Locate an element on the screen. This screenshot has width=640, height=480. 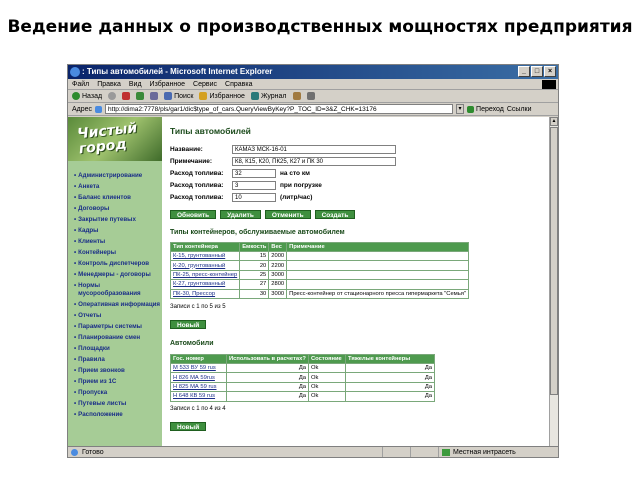
sidebar-item: • Планирование смен is located at coordinates (118, 338).